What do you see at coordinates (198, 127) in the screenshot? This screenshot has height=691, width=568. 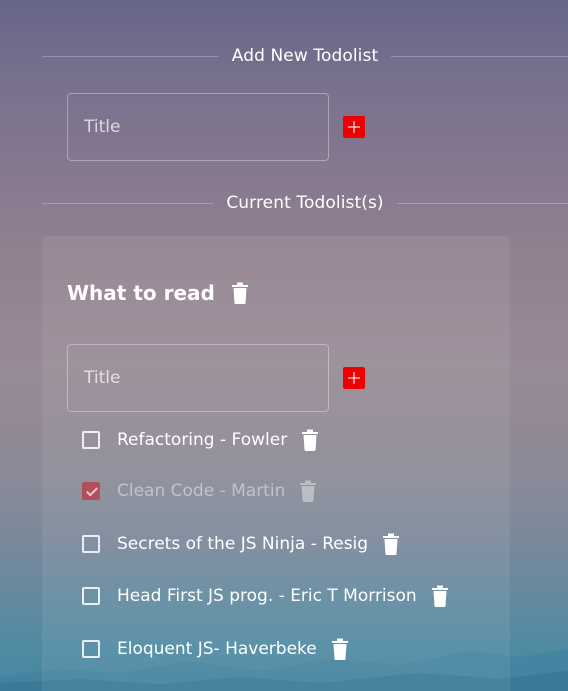 I see `new-todolist-title-input` at bounding box center [198, 127].